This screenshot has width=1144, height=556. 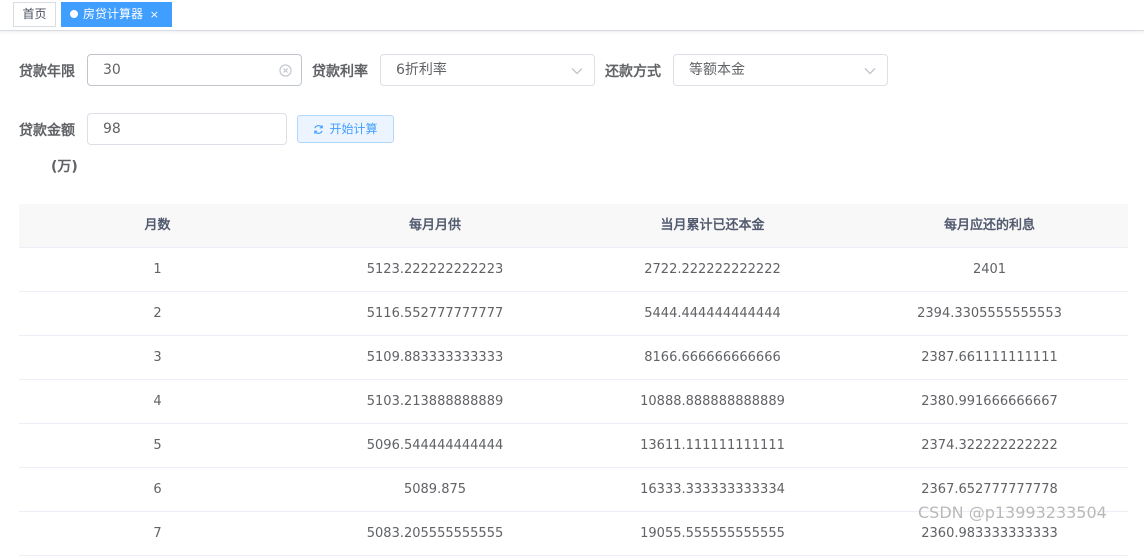 I want to click on loan-amount-label: 贷款金额, so click(x=47, y=131).